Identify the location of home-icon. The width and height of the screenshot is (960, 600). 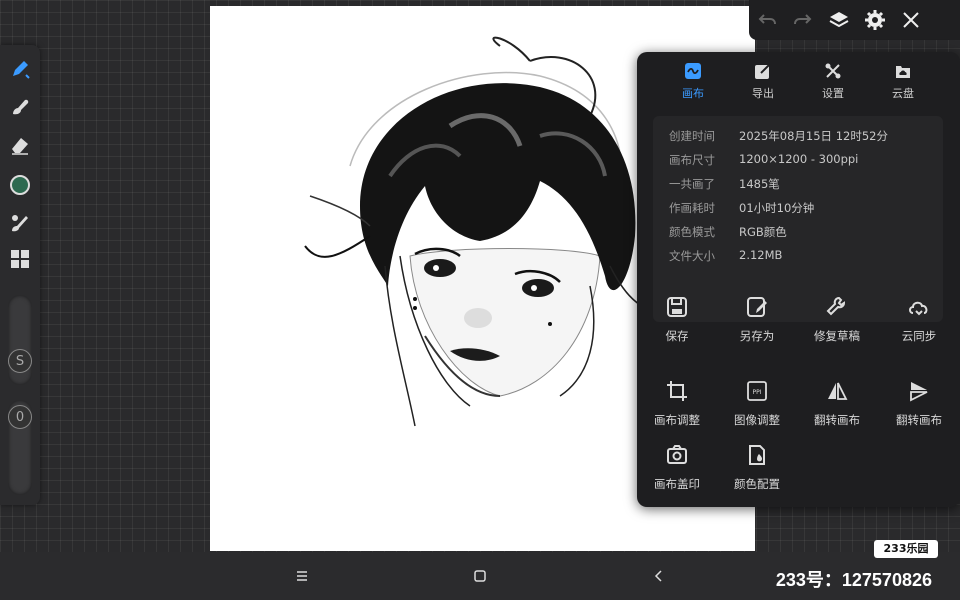
(480, 576).